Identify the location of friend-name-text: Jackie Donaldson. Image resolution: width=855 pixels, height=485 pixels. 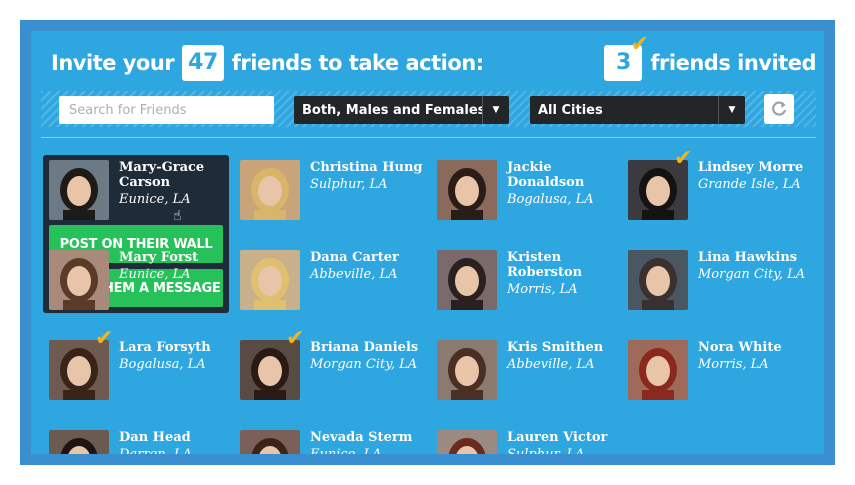
(546, 175).